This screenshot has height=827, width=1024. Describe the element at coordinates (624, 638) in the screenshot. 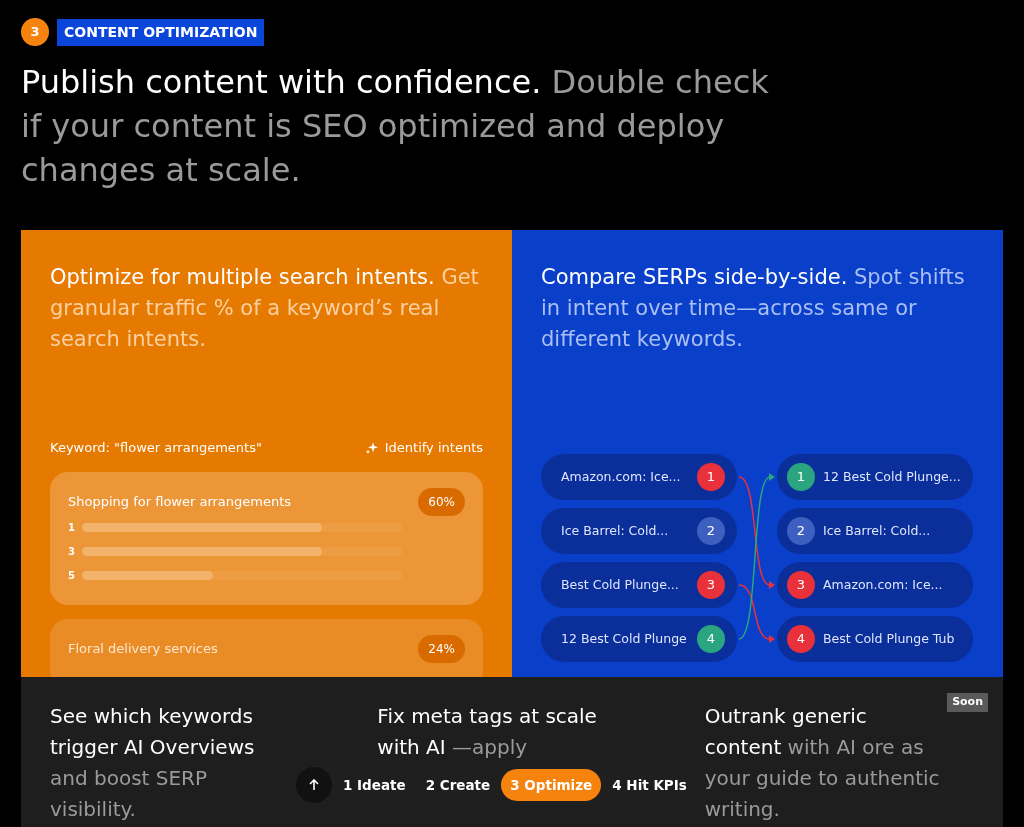

I see `result-title: 12 Best Cold Plunge` at that location.